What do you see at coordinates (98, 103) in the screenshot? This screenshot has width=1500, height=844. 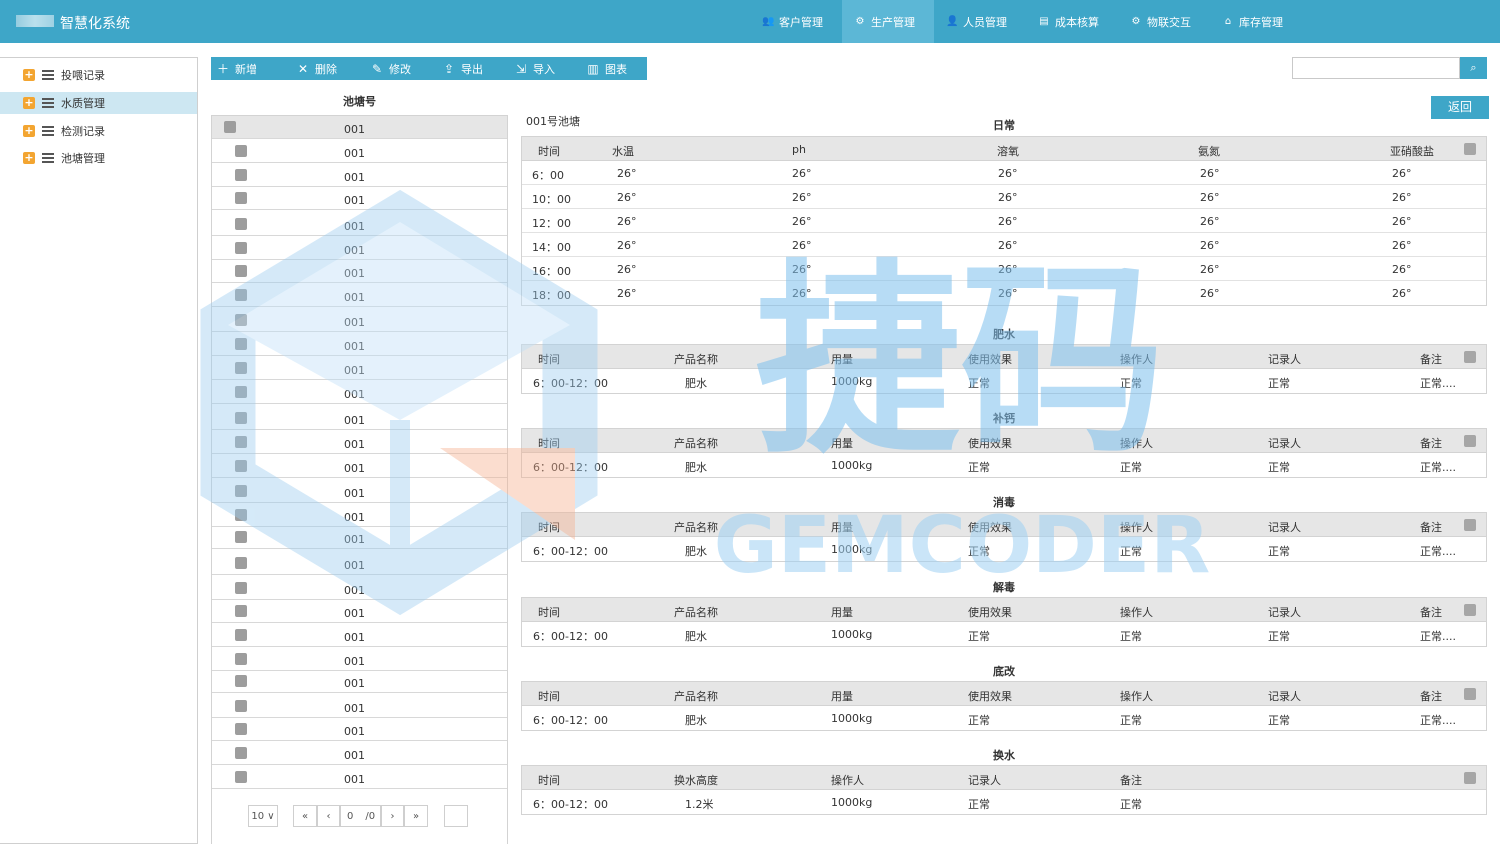 I see `sidebar-item-water-quality: + 水质管理` at bounding box center [98, 103].